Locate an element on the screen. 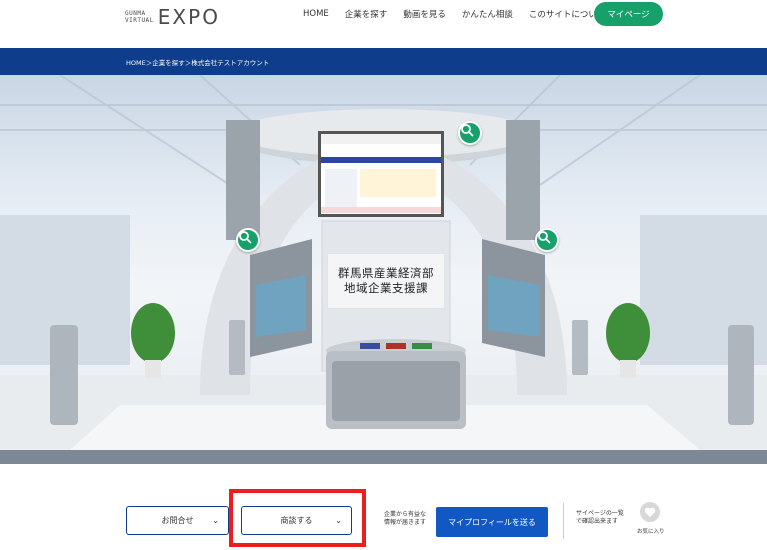  highlight-box is located at coordinates (297, 518).